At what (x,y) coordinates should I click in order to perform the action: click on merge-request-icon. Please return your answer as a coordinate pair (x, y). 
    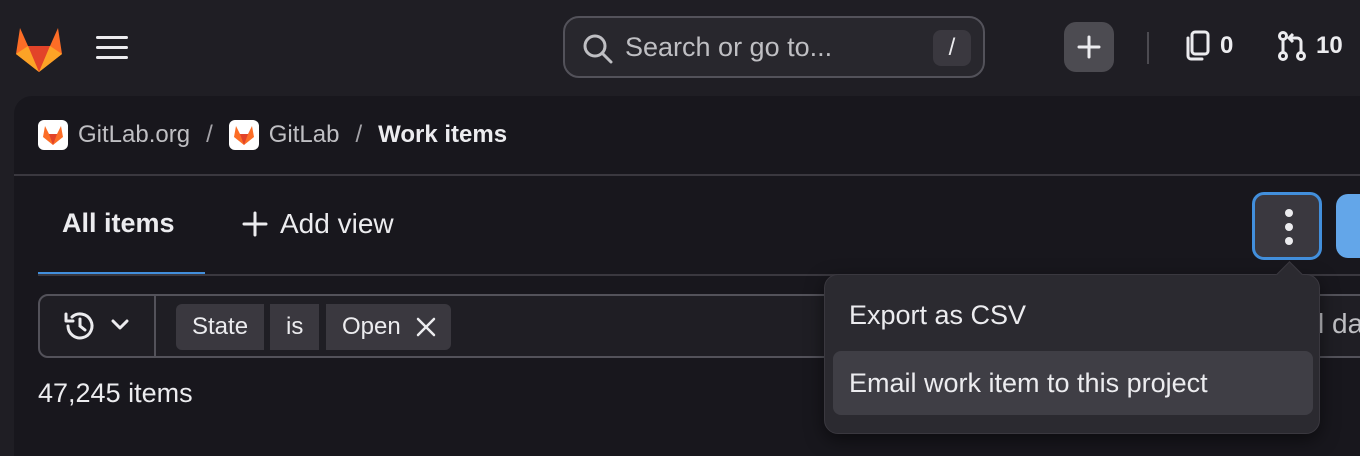
    Looking at the image, I should click on (1292, 46).